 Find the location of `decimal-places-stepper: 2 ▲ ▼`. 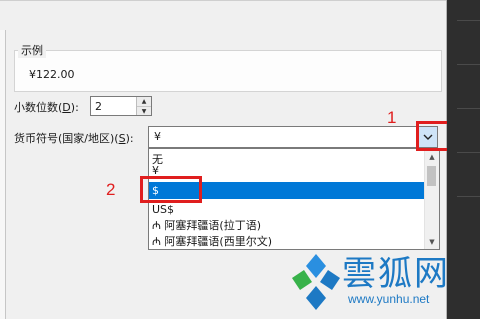

decimal-places-stepper: 2 ▲ ▼ is located at coordinates (121, 106).